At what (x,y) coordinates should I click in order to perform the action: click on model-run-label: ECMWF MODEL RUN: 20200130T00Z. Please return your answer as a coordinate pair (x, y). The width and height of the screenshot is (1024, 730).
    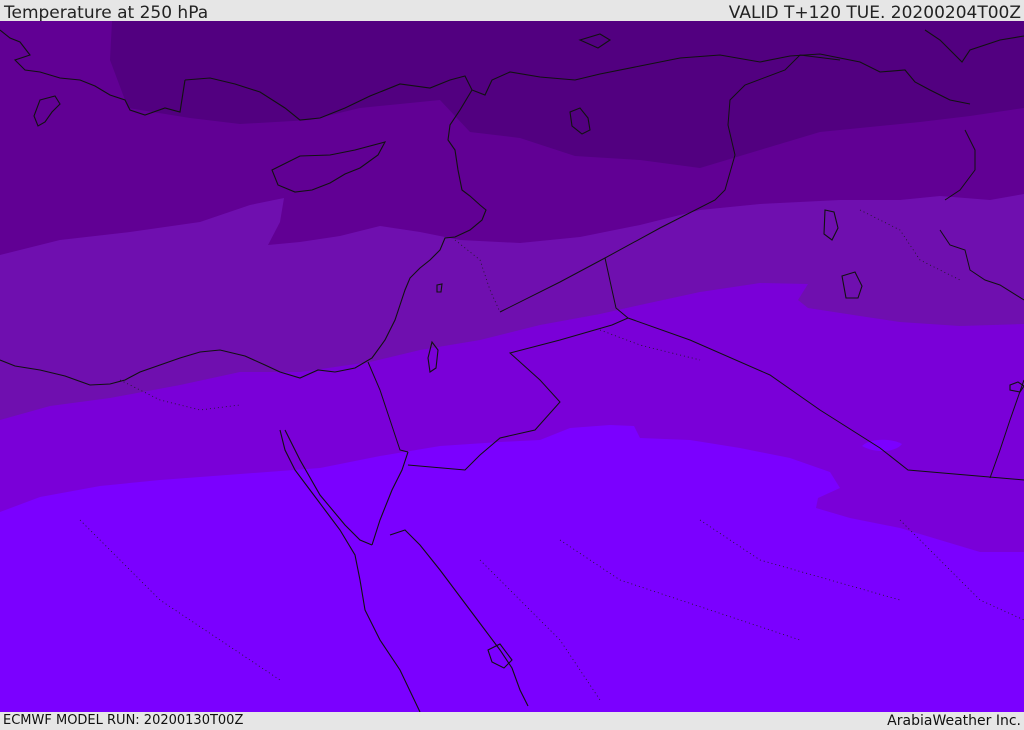
    Looking at the image, I should click on (123, 720).